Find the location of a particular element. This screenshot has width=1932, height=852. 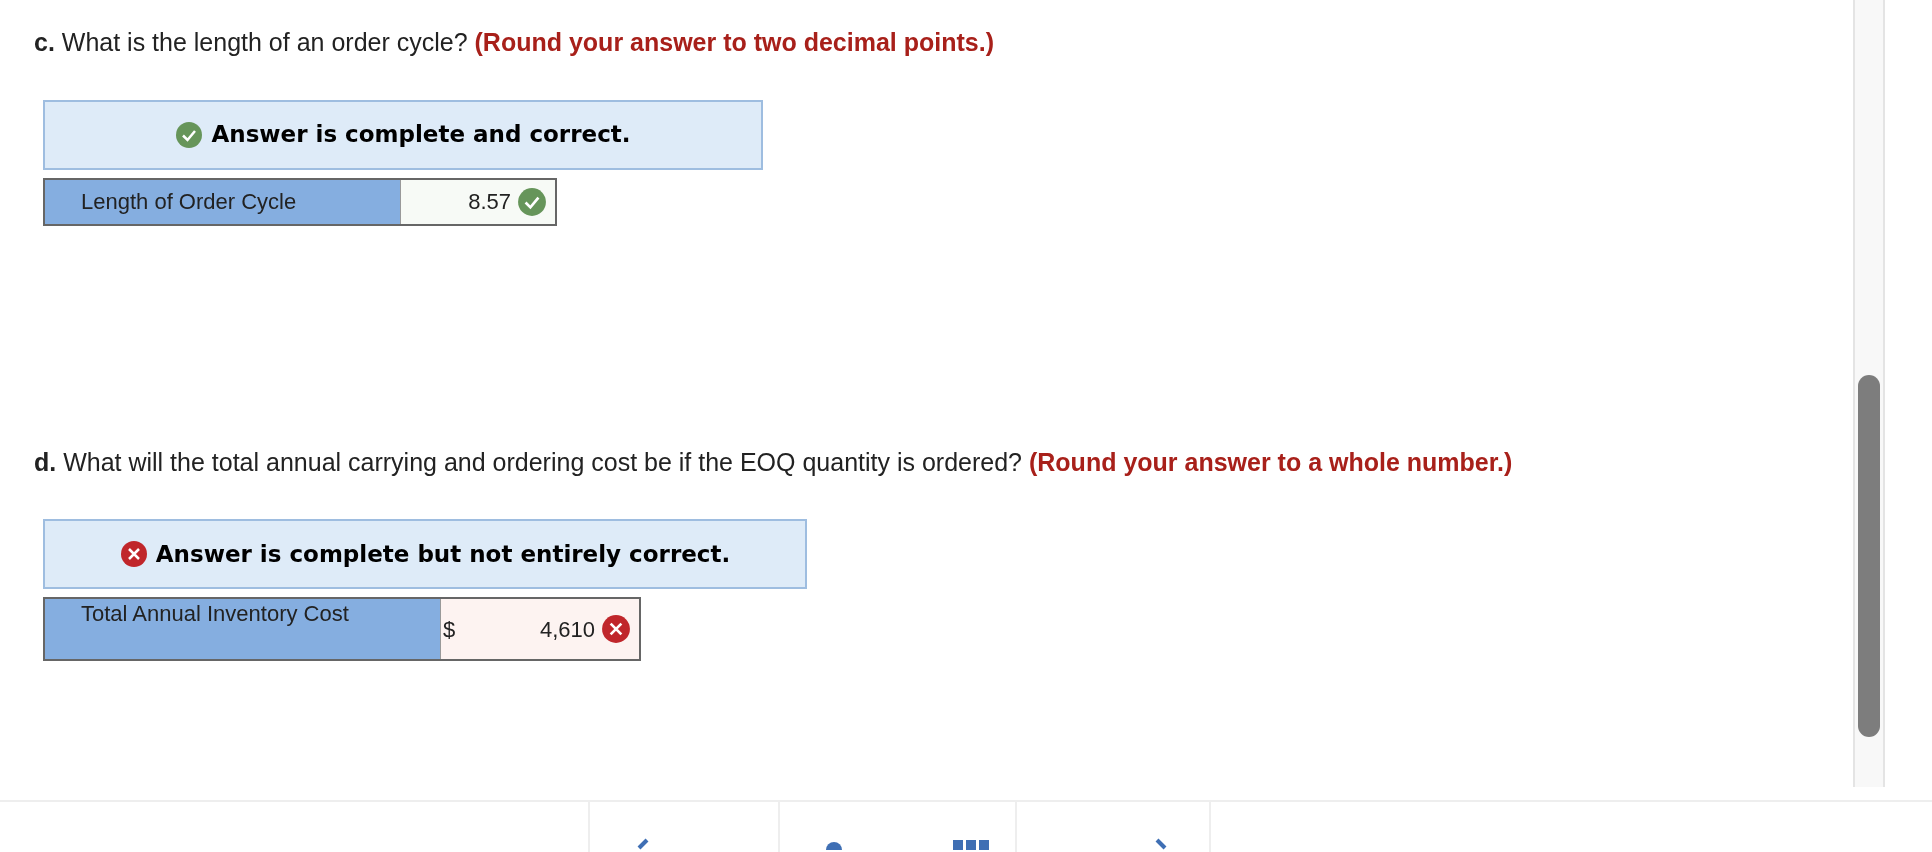

scrollbar-thumb is located at coordinates (1869, 556).